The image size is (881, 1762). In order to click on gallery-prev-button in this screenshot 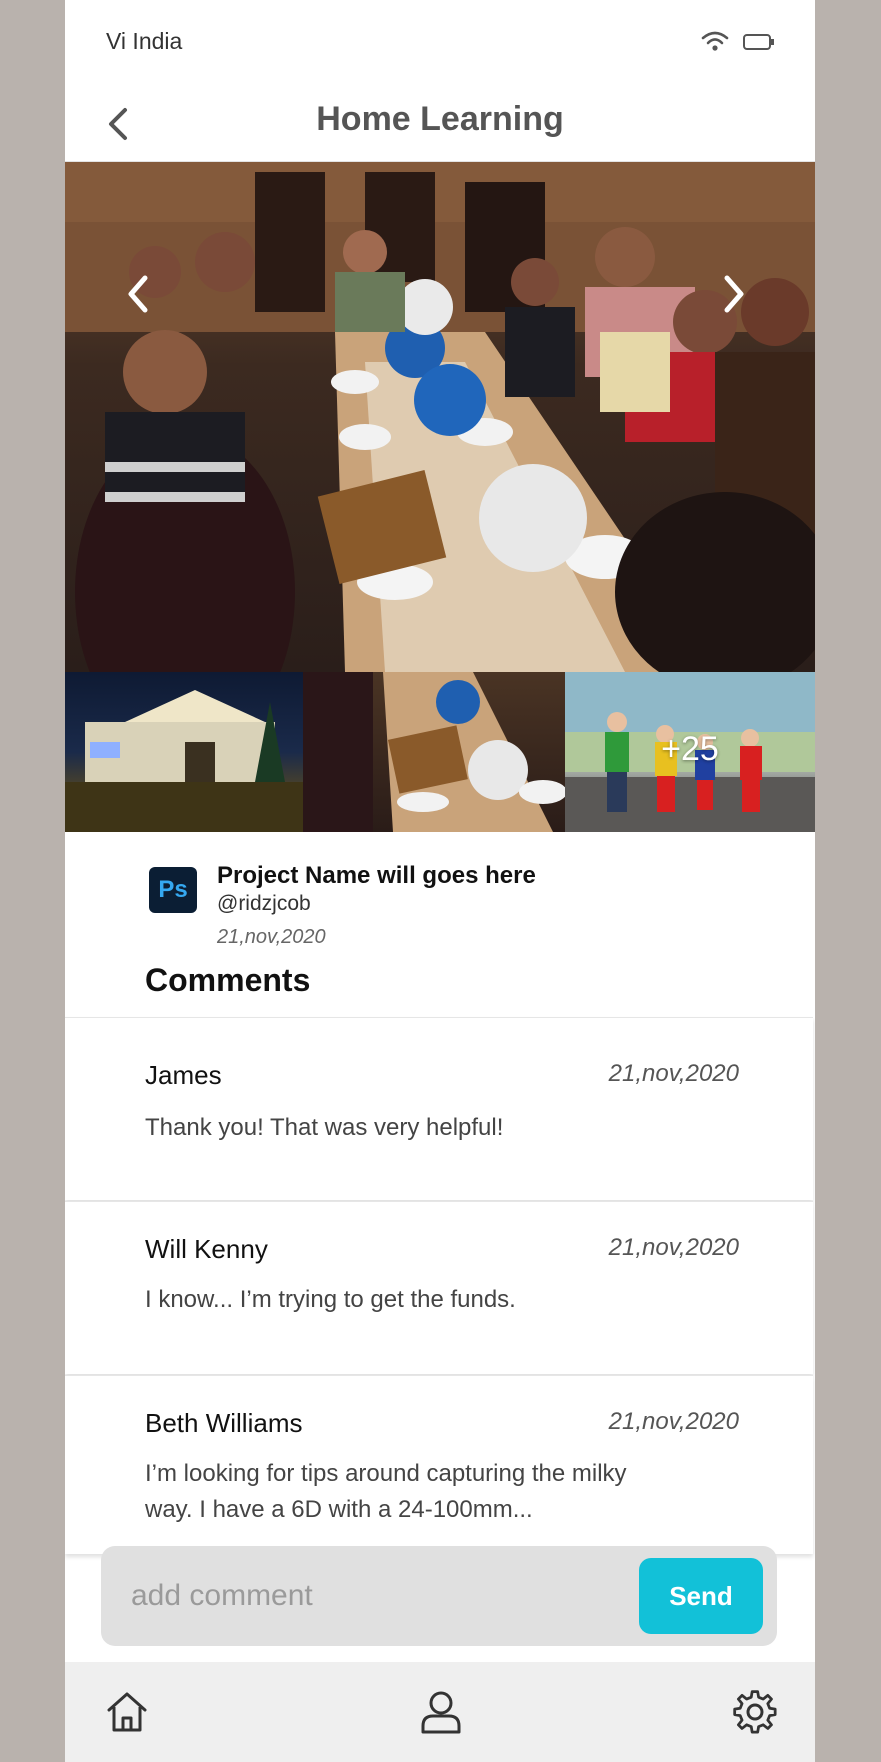, I will do `click(138, 294)`.